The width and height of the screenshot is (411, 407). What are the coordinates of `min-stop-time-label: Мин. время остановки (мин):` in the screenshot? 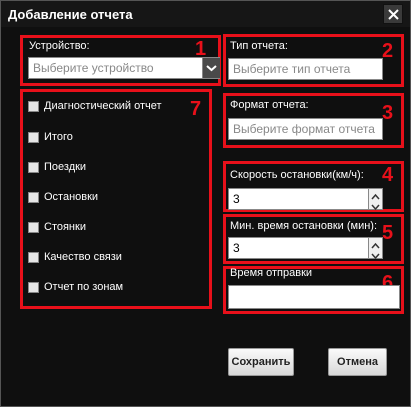 It's located at (304, 226).